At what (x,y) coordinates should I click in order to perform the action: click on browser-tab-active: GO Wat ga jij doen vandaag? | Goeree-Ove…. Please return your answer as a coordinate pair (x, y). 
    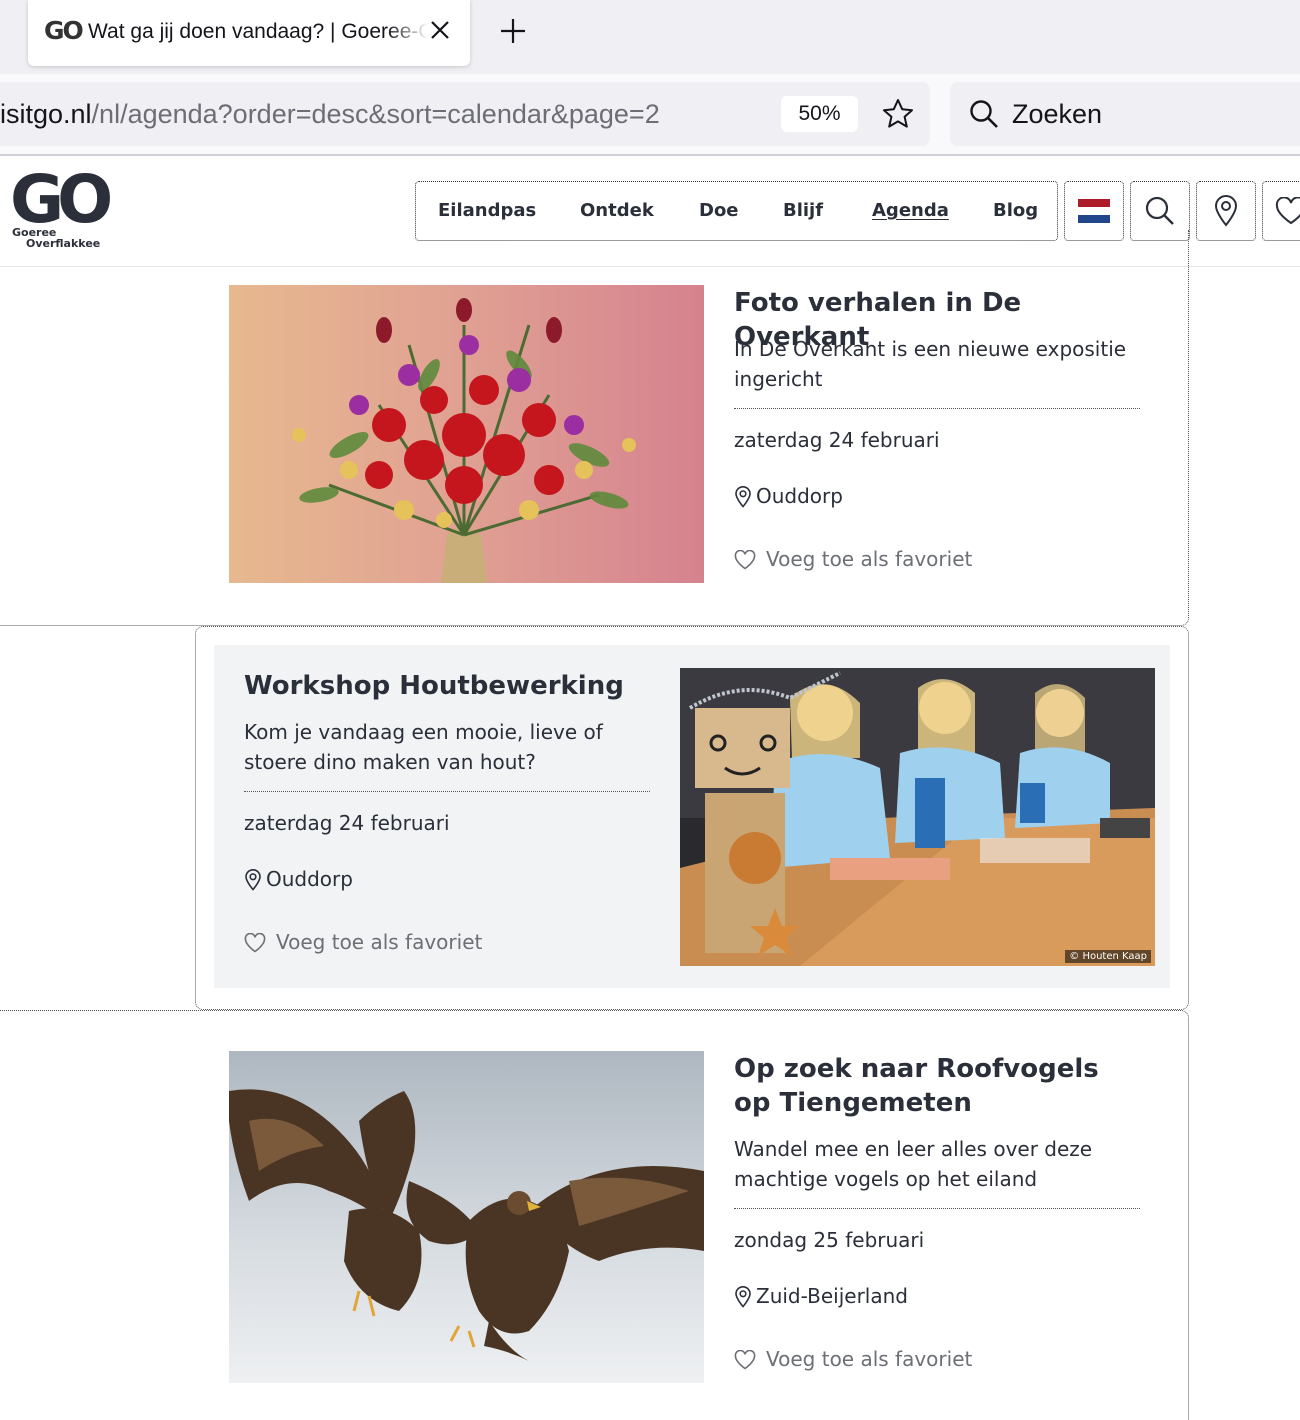
    Looking at the image, I should click on (249, 33).